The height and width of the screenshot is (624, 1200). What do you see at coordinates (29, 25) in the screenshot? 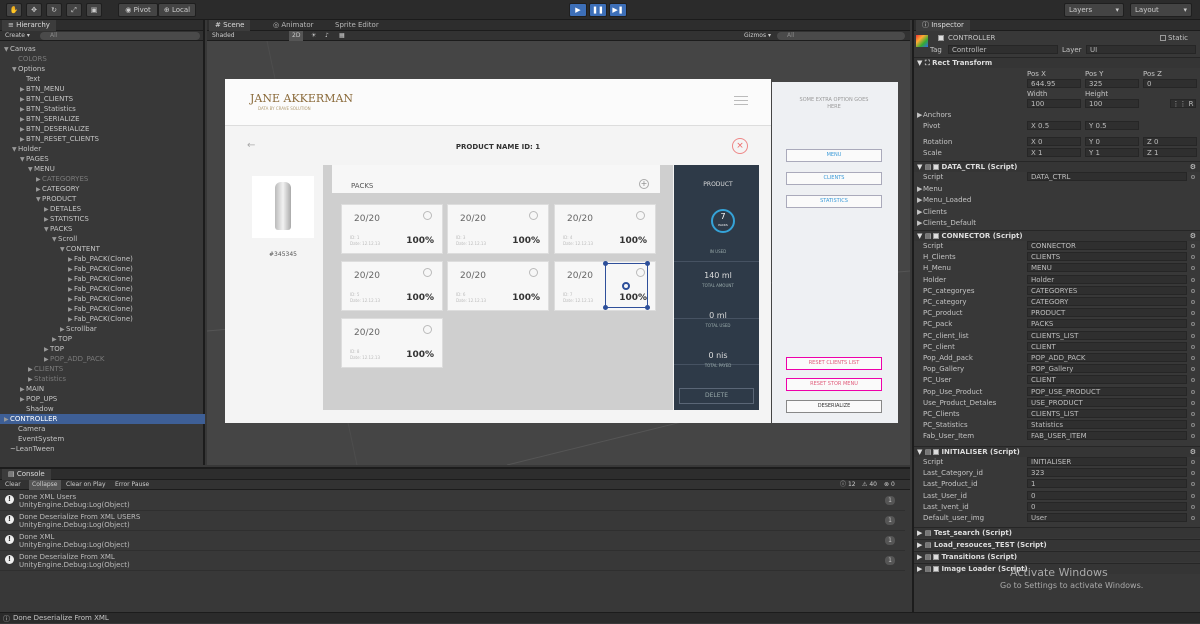
I see `tab-hierarchy: ≡ Hierarchy` at bounding box center [29, 25].